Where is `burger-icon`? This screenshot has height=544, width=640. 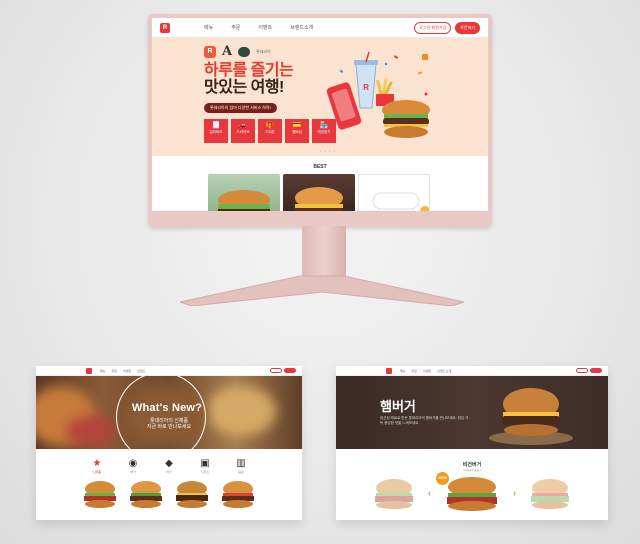
burger-icon is located at coordinates (406, 119).